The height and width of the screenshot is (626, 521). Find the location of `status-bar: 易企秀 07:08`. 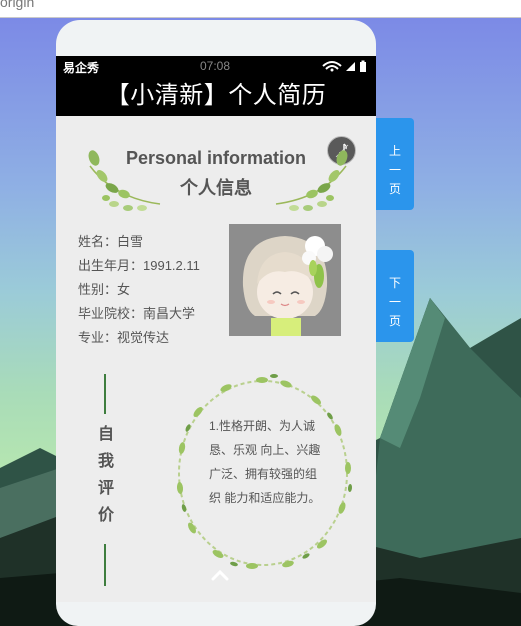

status-bar: 易企秀 07:08 is located at coordinates (216, 66).